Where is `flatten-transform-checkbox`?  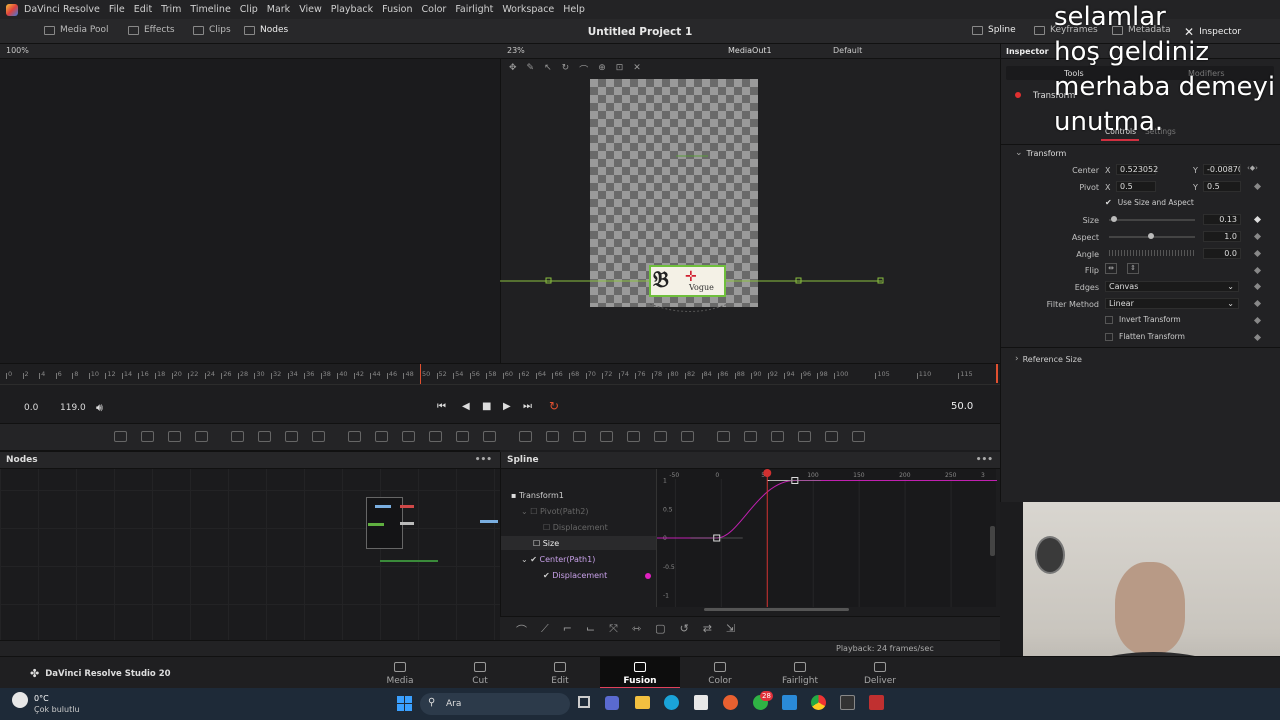
flatten-transform-checkbox is located at coordinates (1109, 336).